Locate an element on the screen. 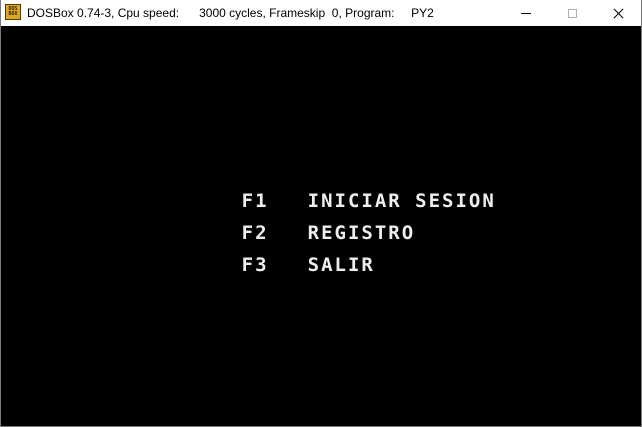 The height and width of the screenshot is (427, 642). menu-item-salir: F3 SALIR is located at coordinates (268, 265).